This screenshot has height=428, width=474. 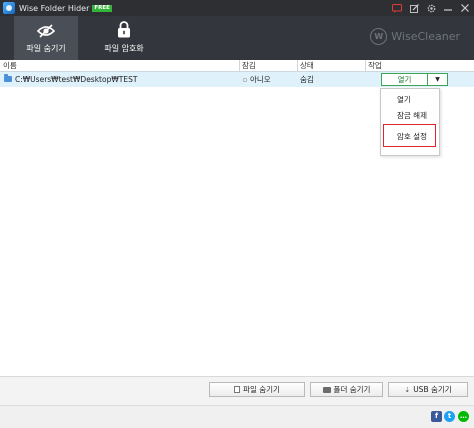 I want to click on tab-hide-file-label: 파일 숨기기, so click(x=46, y=48).